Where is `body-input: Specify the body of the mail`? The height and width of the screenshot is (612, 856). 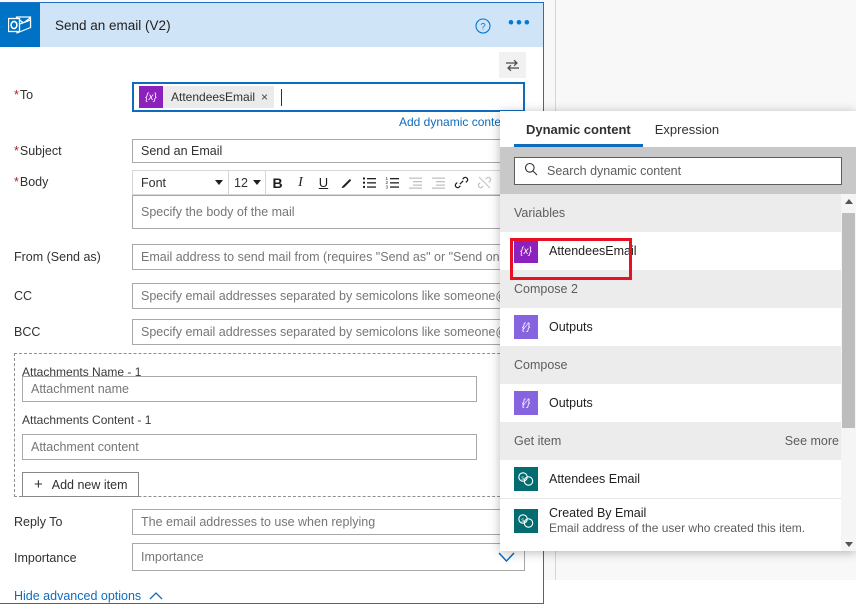
body-input: Specify the body of the mail is located at coordinates (328, 212).